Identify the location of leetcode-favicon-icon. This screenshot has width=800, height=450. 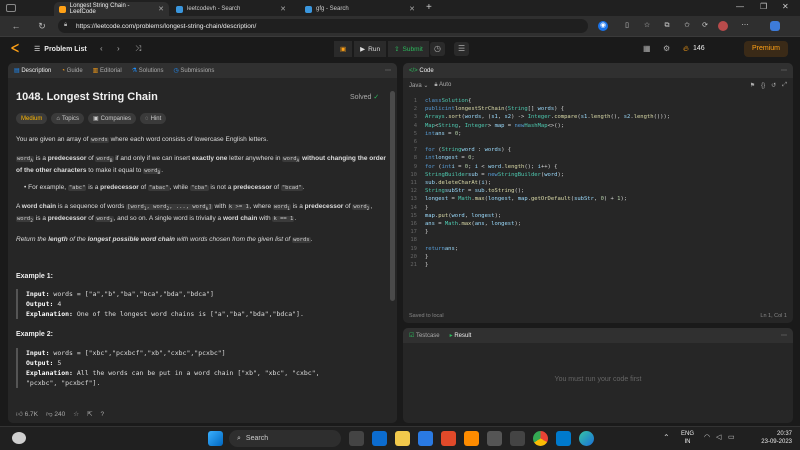
(62, 9).